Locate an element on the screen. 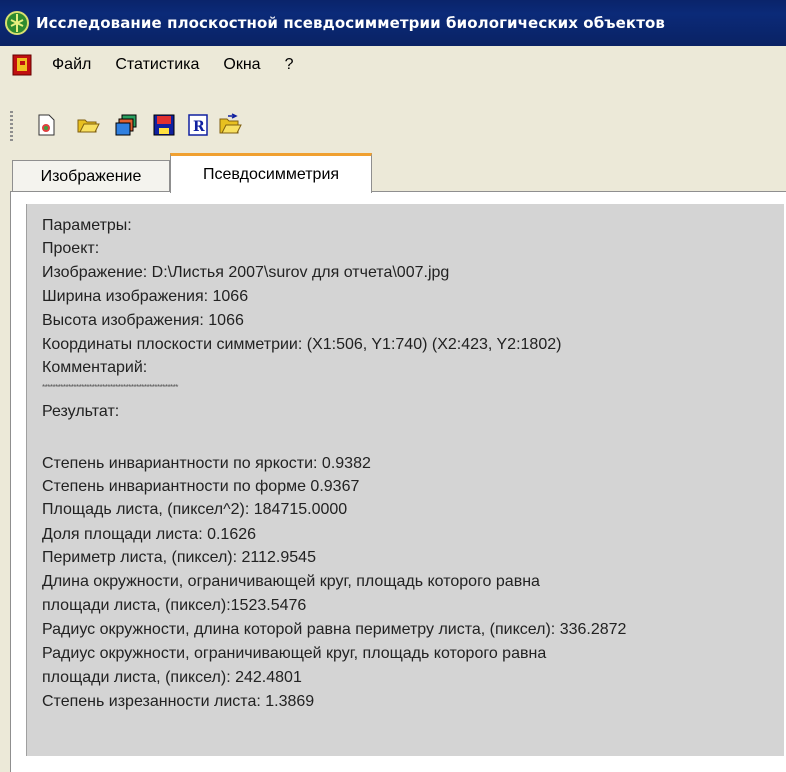 Image resolution: width=786 pixels, height=772 pixels. tab-image: Изображение is located at coordinates (91, 176).